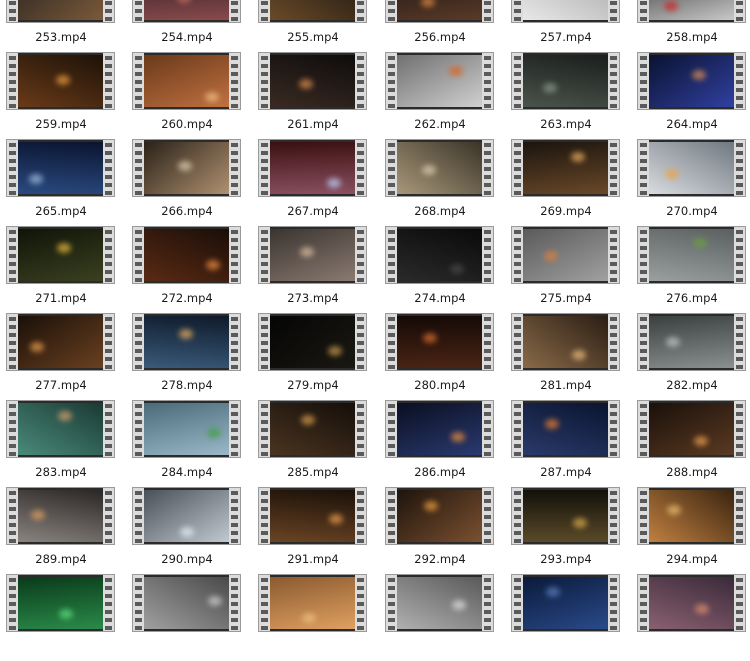 Image resolution: width=750 pixels, height=661 pixels. What do you see at coordinates (187, 269) in the screenshot?
I see `file-item: 272.mp4` at bounding box center [187, 269].